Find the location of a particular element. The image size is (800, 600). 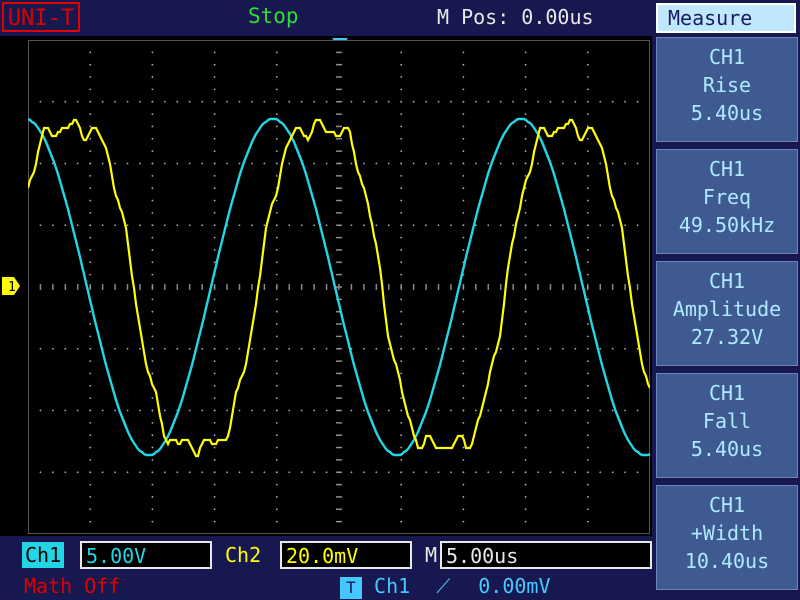

top-status-bar: UNI-T Stop M Pos: 0.00us Measure is located at coordinates (400, 18).